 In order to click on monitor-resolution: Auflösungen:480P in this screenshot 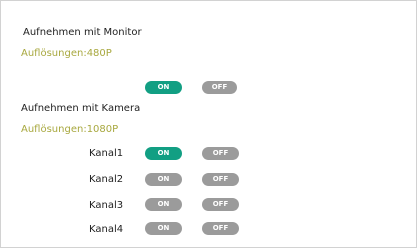, I will do `click(66, 53)`.